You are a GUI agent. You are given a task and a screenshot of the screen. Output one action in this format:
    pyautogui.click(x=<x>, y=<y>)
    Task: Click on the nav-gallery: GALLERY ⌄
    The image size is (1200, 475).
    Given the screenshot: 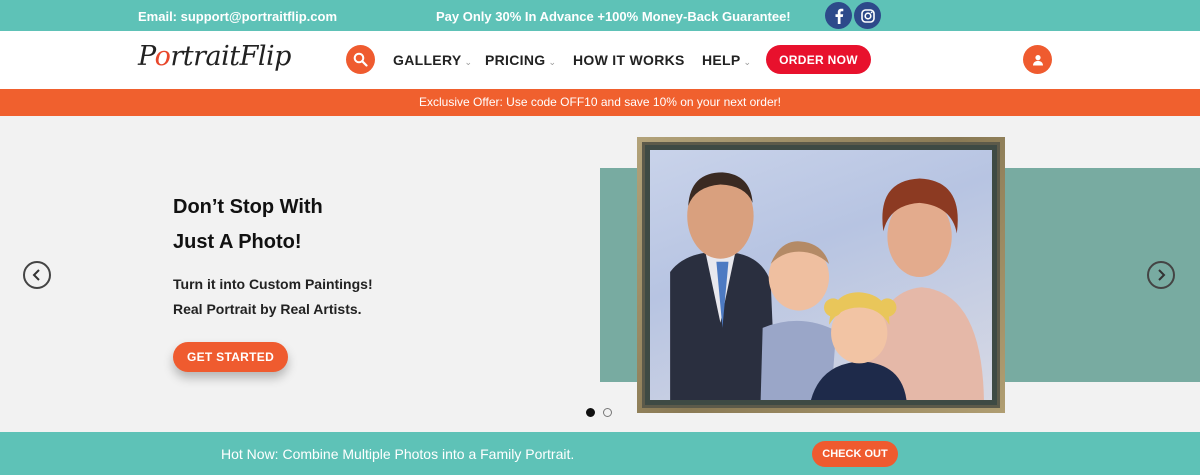 What is the action you would take?
    pyautogui.click(x=432, y=60)
    